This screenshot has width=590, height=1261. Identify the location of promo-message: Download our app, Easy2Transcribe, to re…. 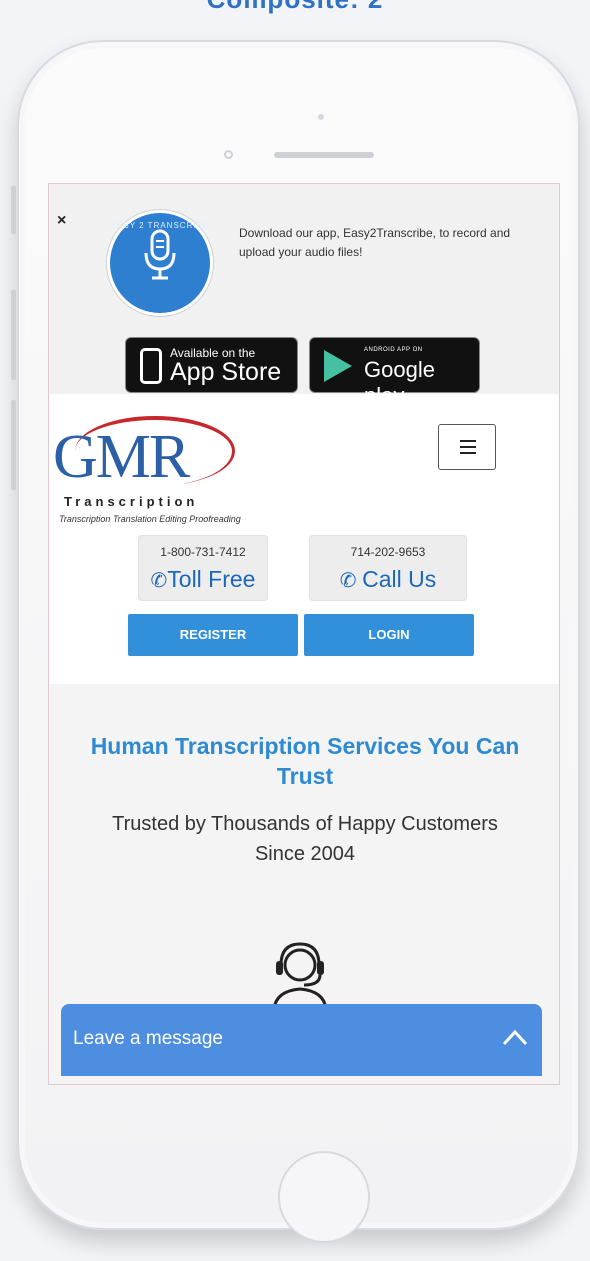
(375, 242).